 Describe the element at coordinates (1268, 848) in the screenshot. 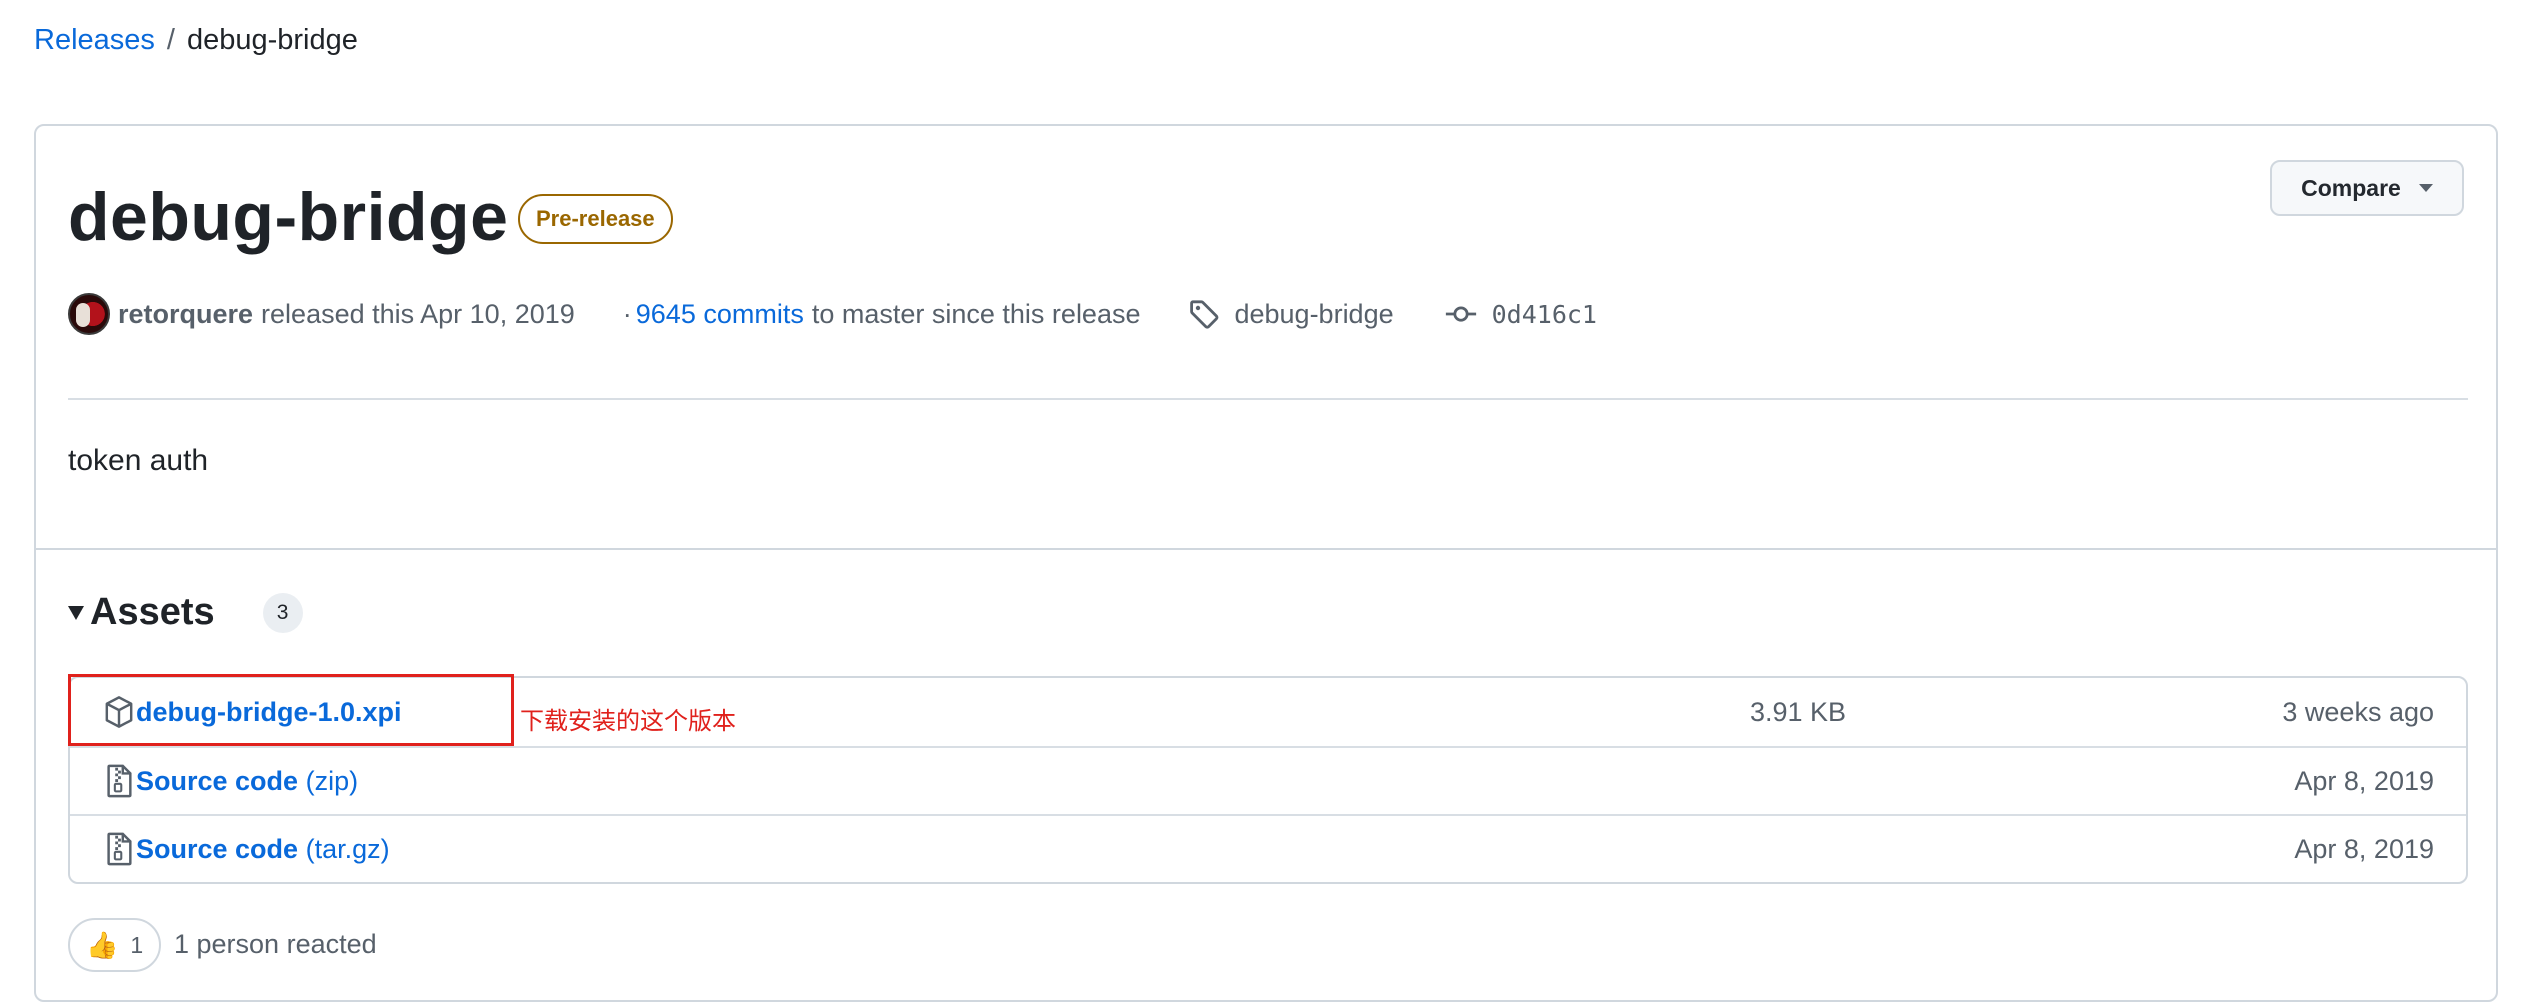

I see `asset-row: Source code (tar.gz) Apr 8, 2019` at that location.